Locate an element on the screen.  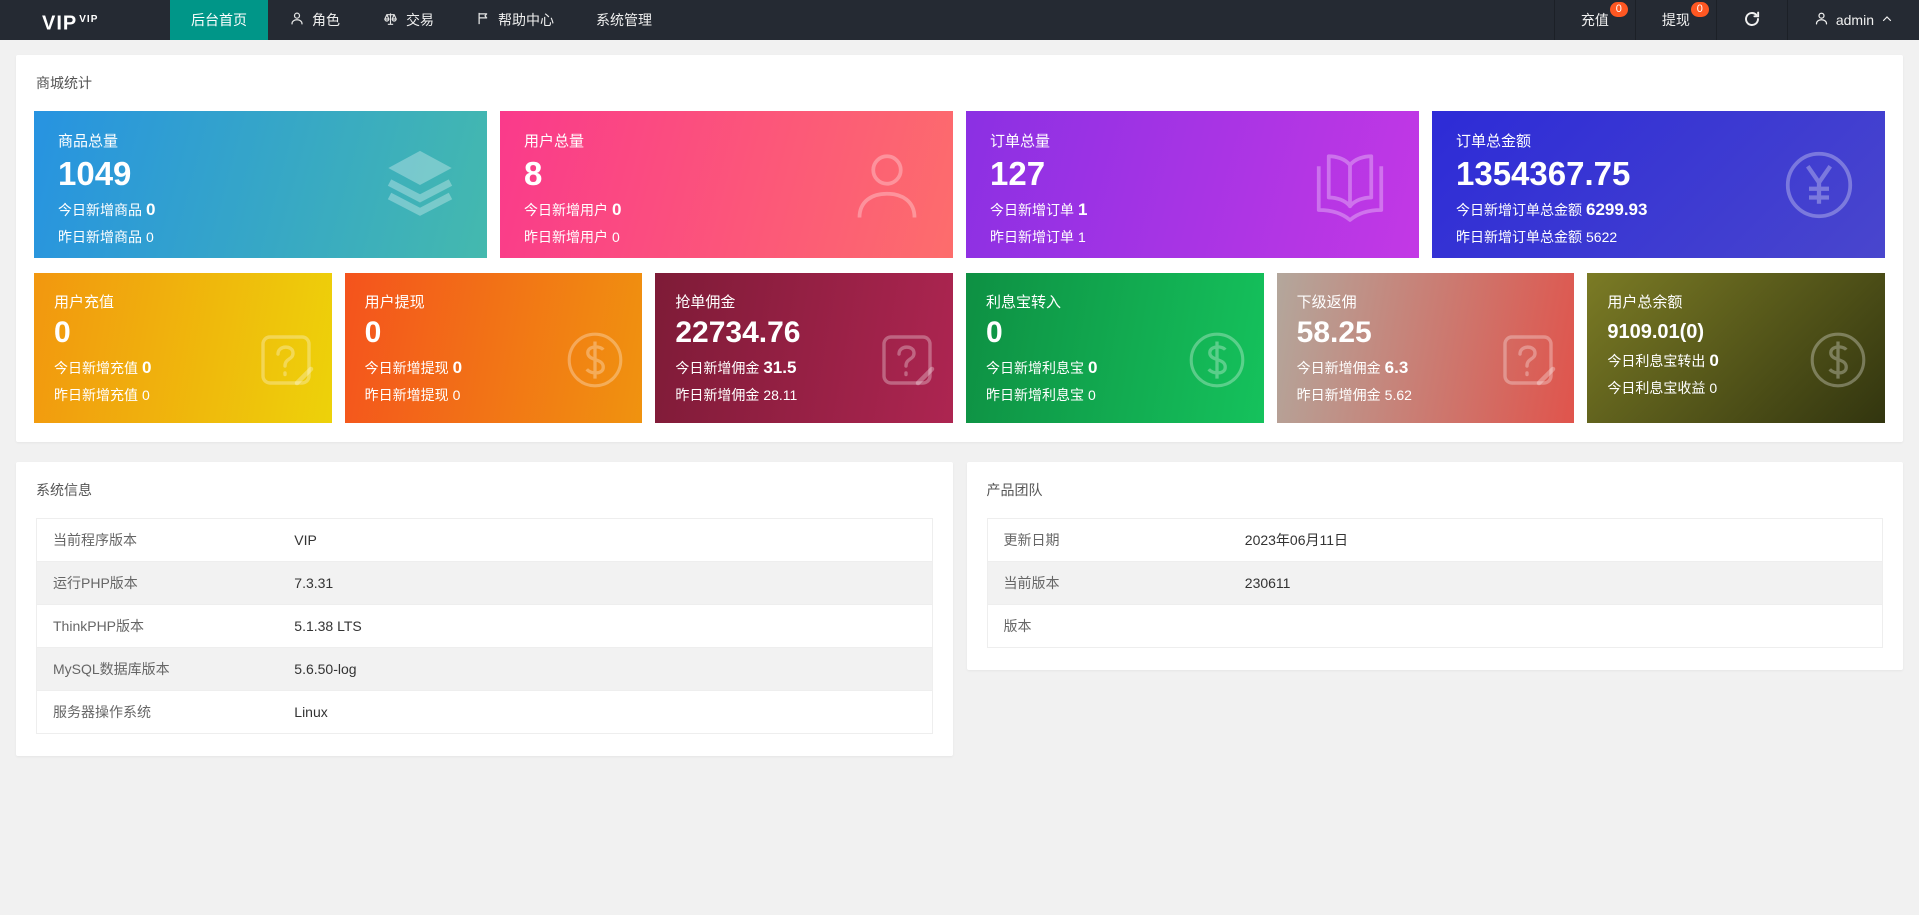
book-icon is located at coordinates (1350, 185).